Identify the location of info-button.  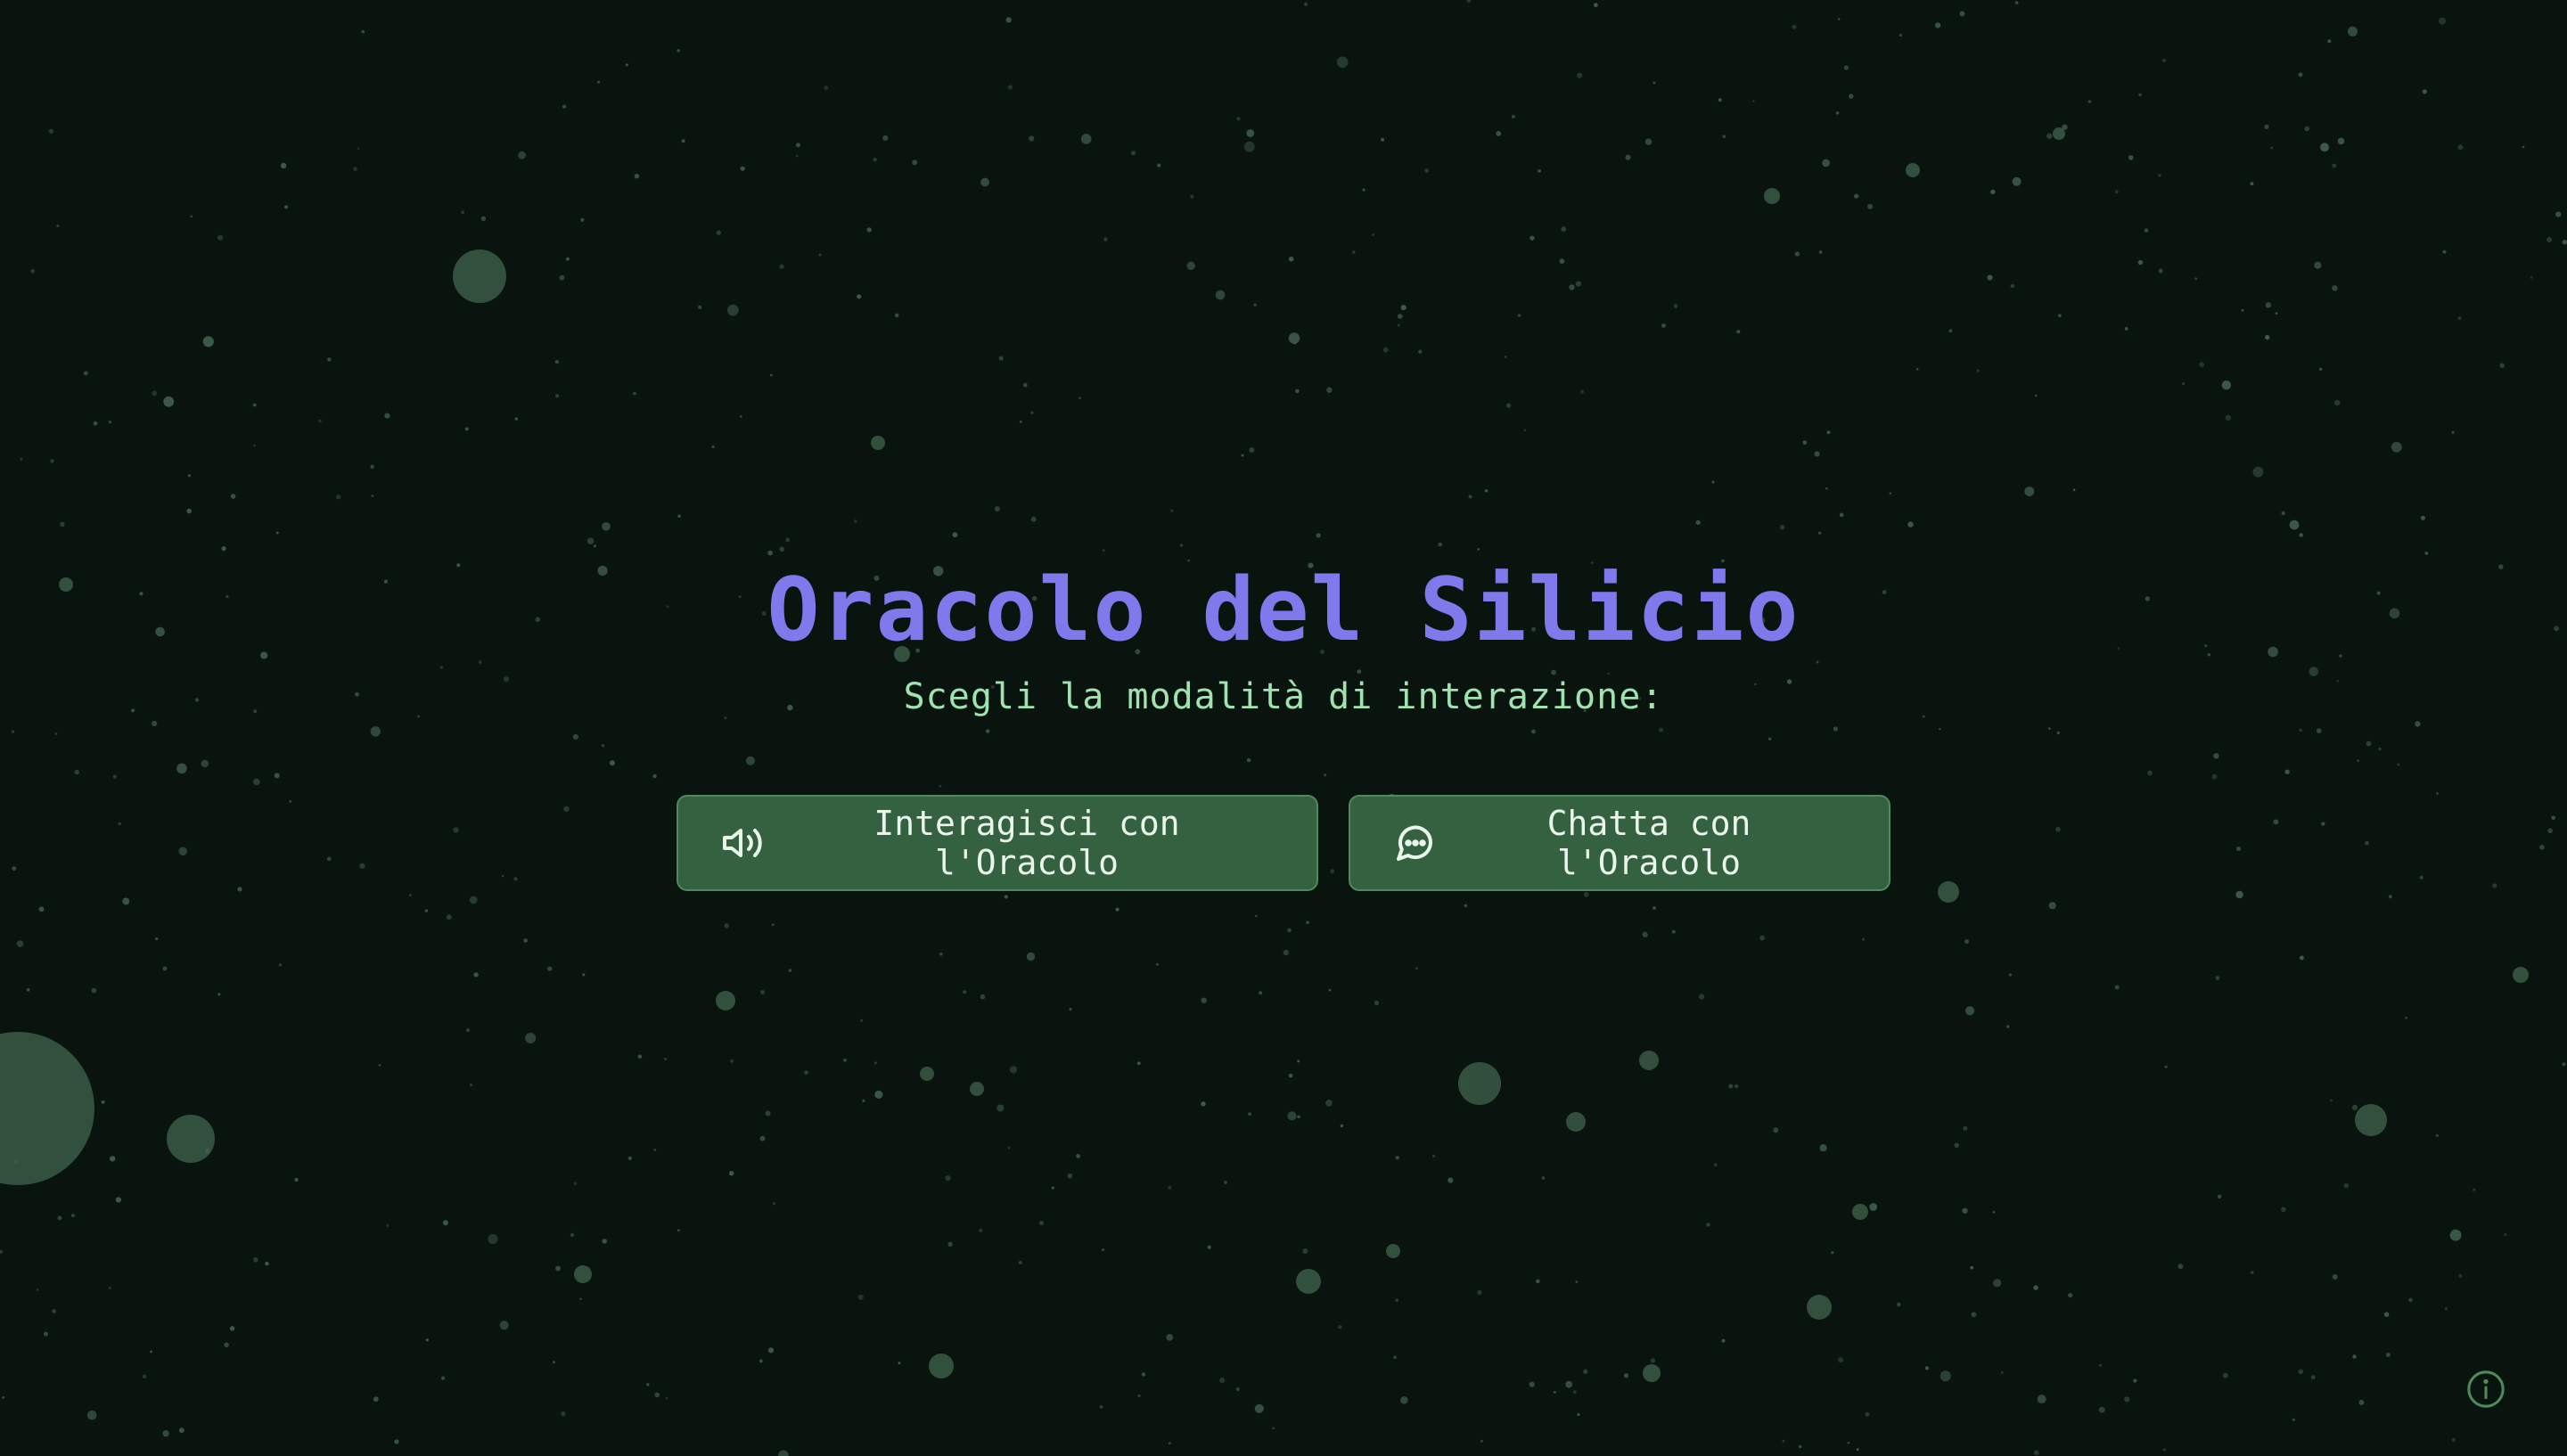
(2485, 1391).